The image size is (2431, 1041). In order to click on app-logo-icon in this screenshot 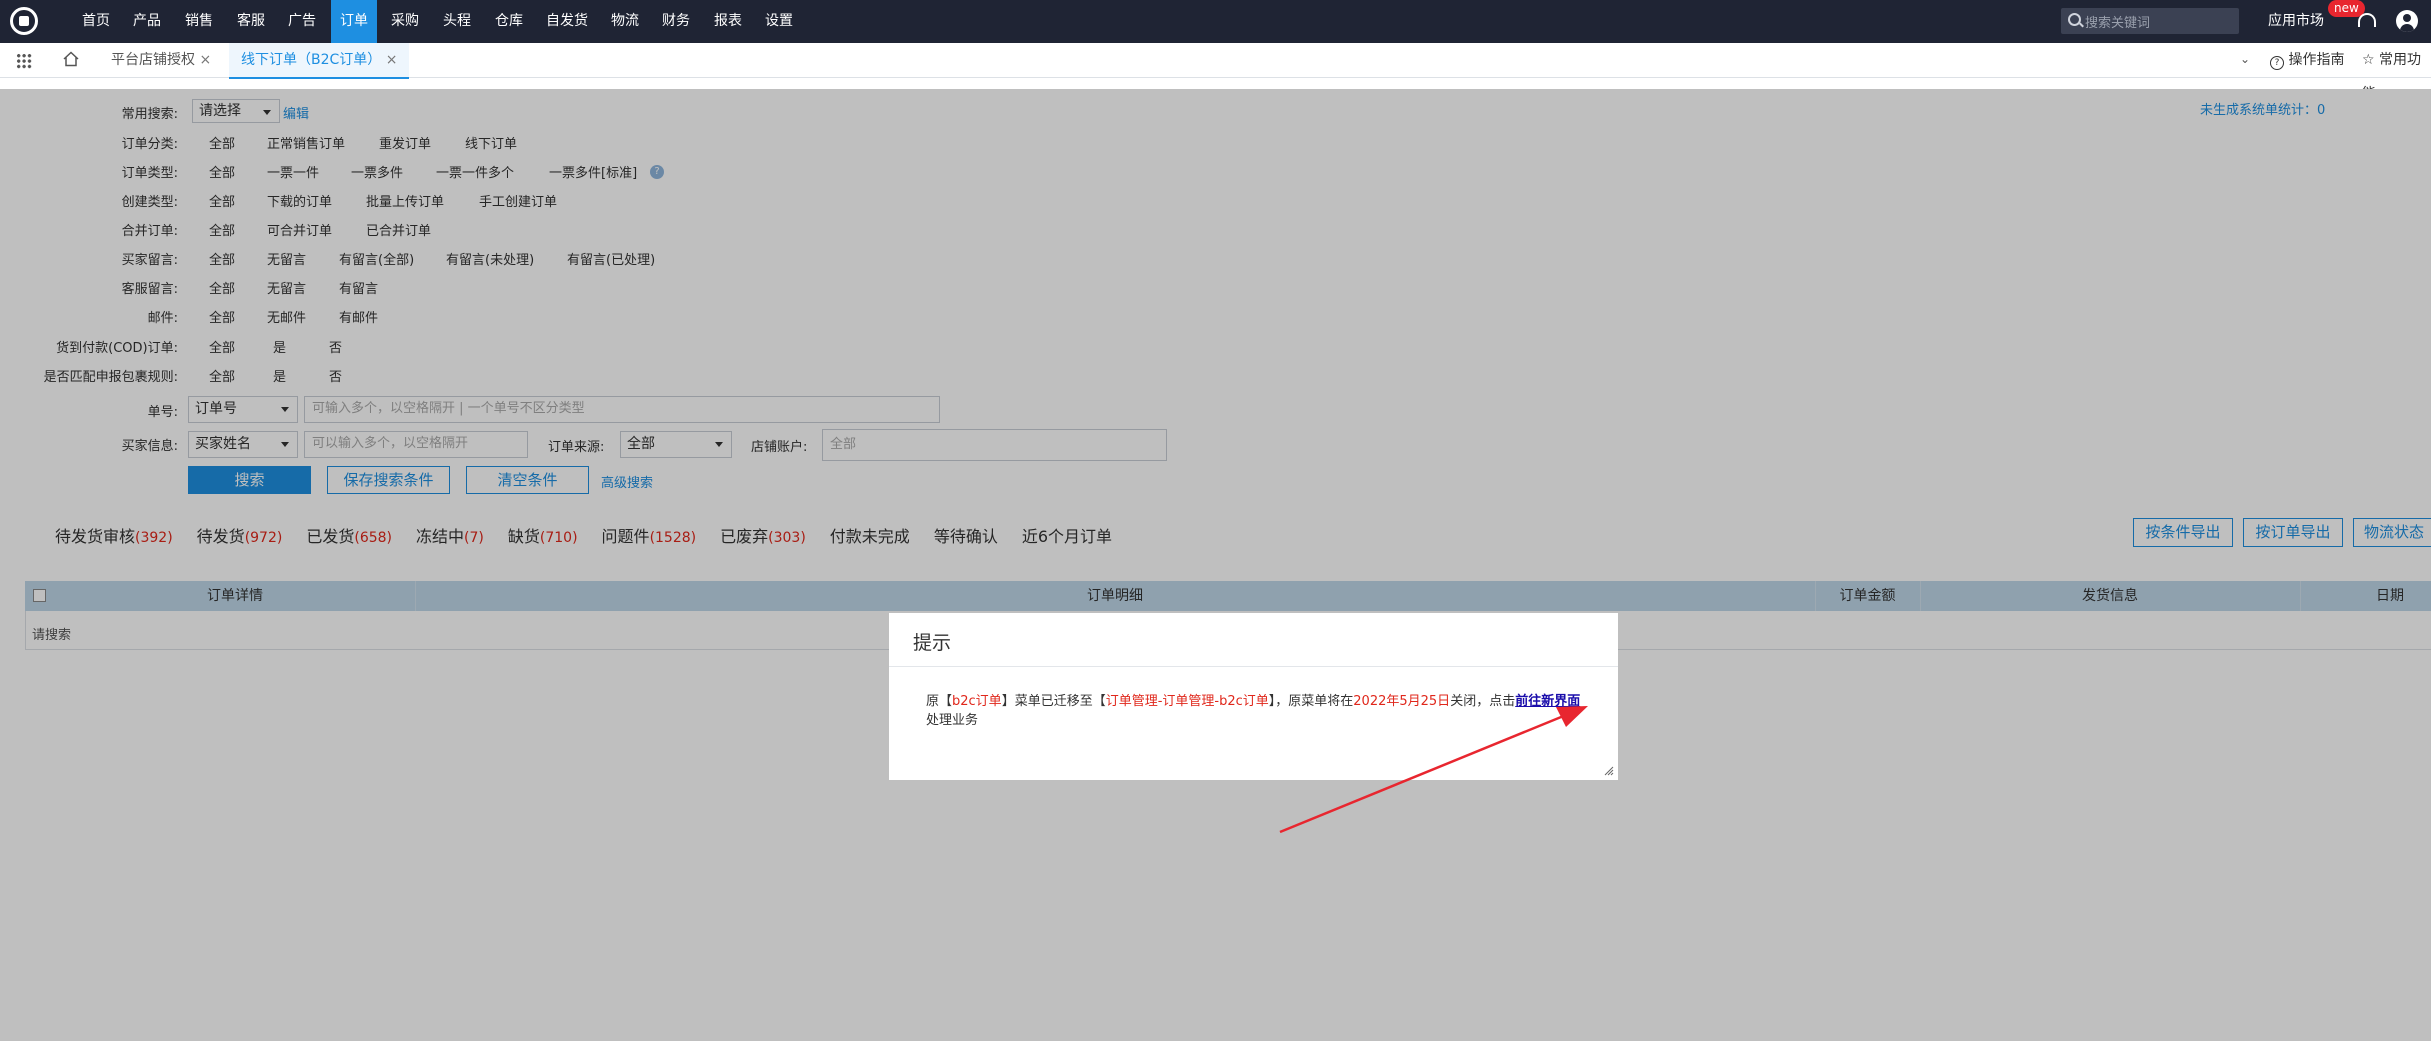, I will do `click(24, 21)`.